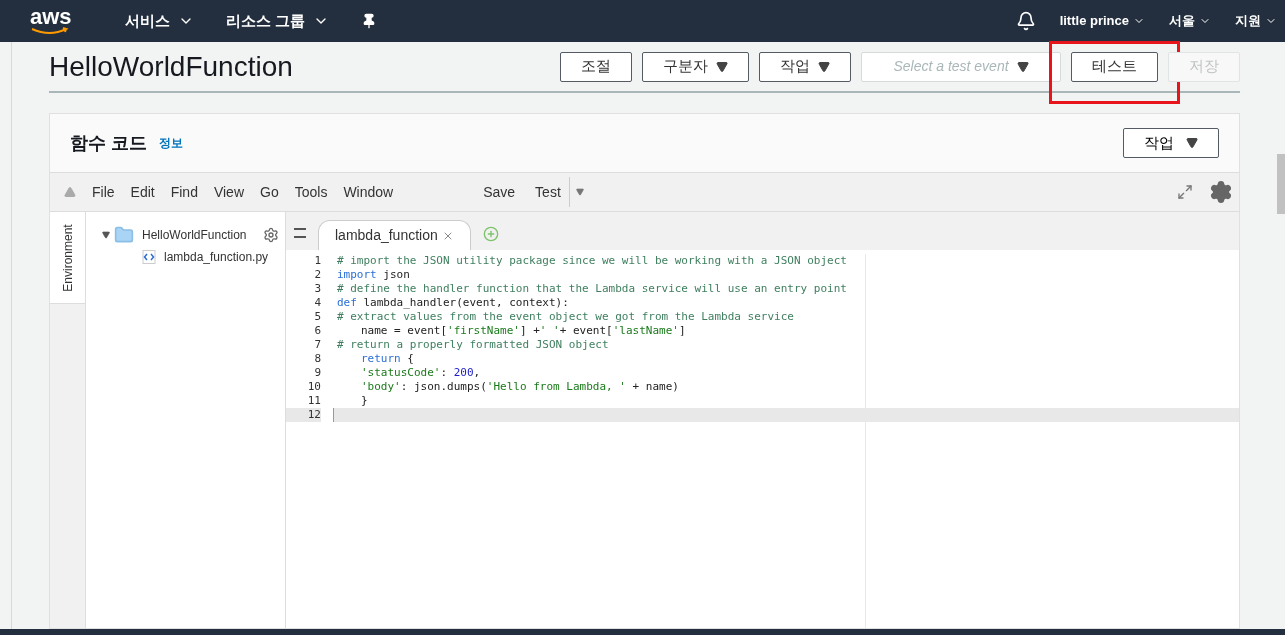 The image size is (1285, 635). What do you see at coordinates (1025, 21) in the screenshot?
I see `bell-icon` at bounding box center [1025, 21].